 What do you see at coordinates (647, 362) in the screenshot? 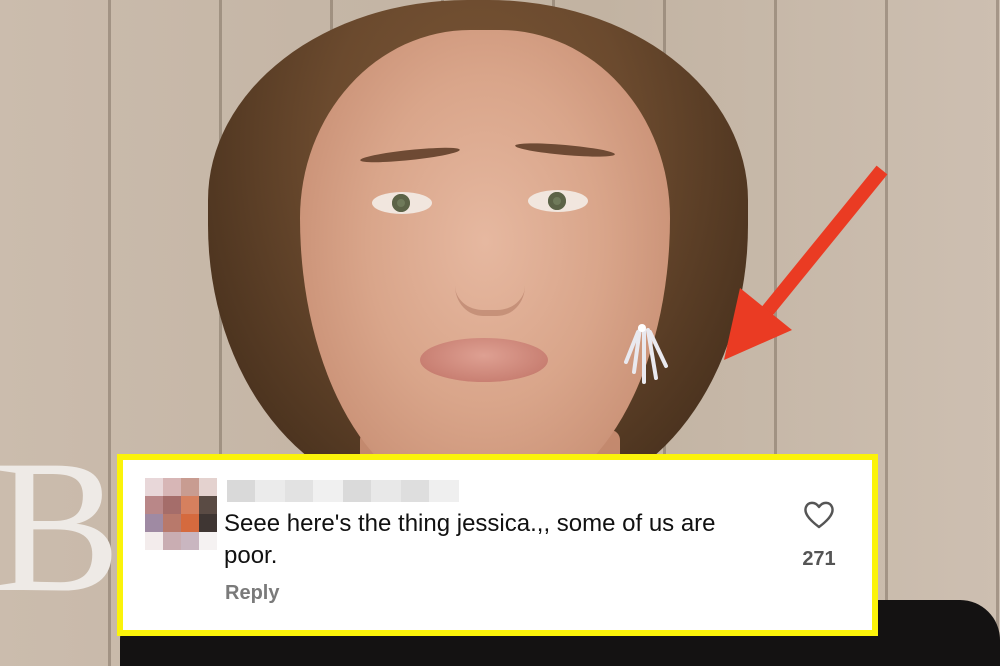
I see `earring` at bounding box center [647, 362].